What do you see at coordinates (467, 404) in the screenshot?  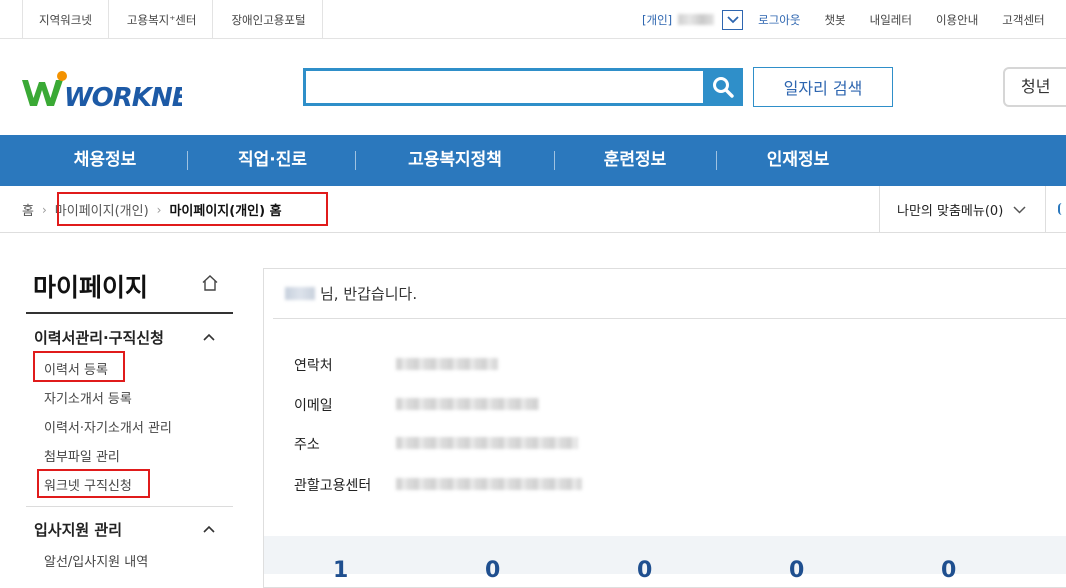 I see `email-value-blurred` at bounding box center [467, 404].